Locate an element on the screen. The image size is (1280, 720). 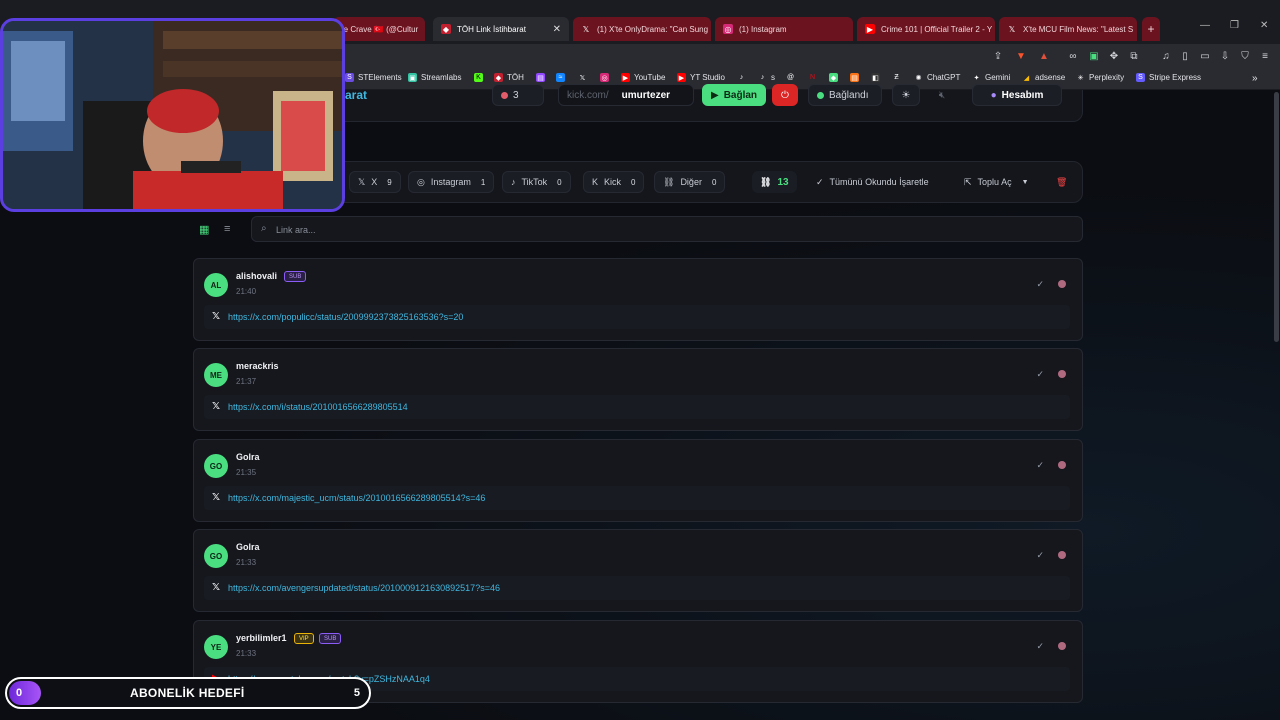
sidebar-icon: ▯ is located at coordinates (1185, 56).